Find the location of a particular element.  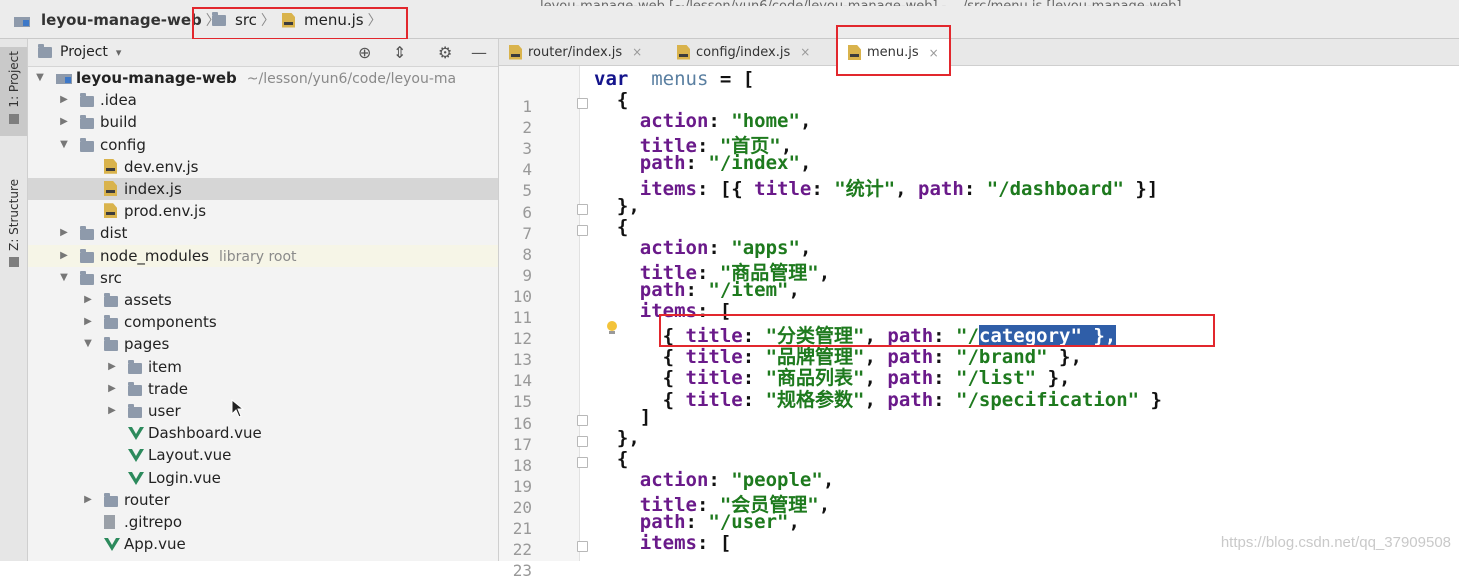

breadcrumb-file: menu.js 〉 is located at coordinates (332, 20).